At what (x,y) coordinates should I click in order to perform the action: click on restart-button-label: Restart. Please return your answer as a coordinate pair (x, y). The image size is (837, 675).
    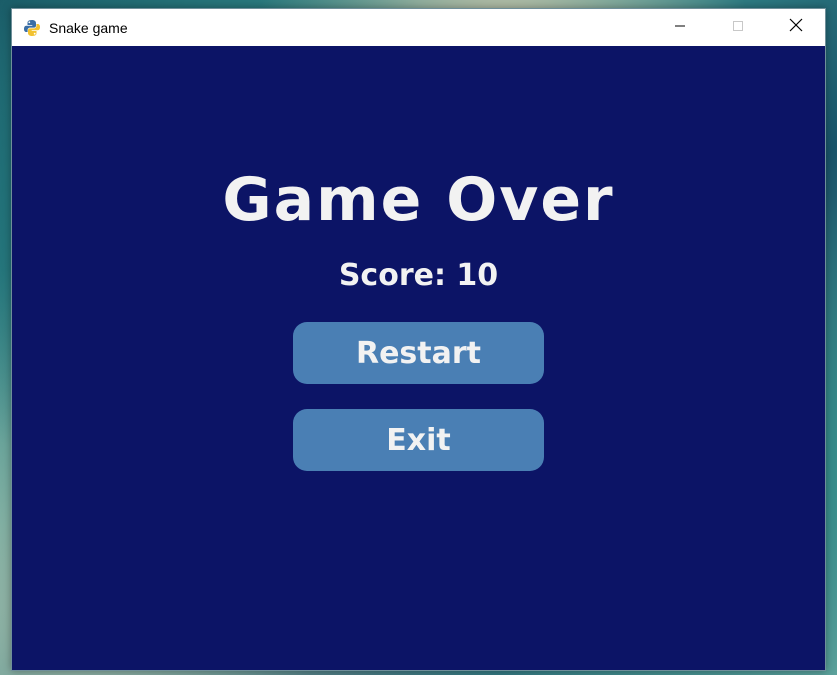
    Looking at the image, I should click on (418, 353).